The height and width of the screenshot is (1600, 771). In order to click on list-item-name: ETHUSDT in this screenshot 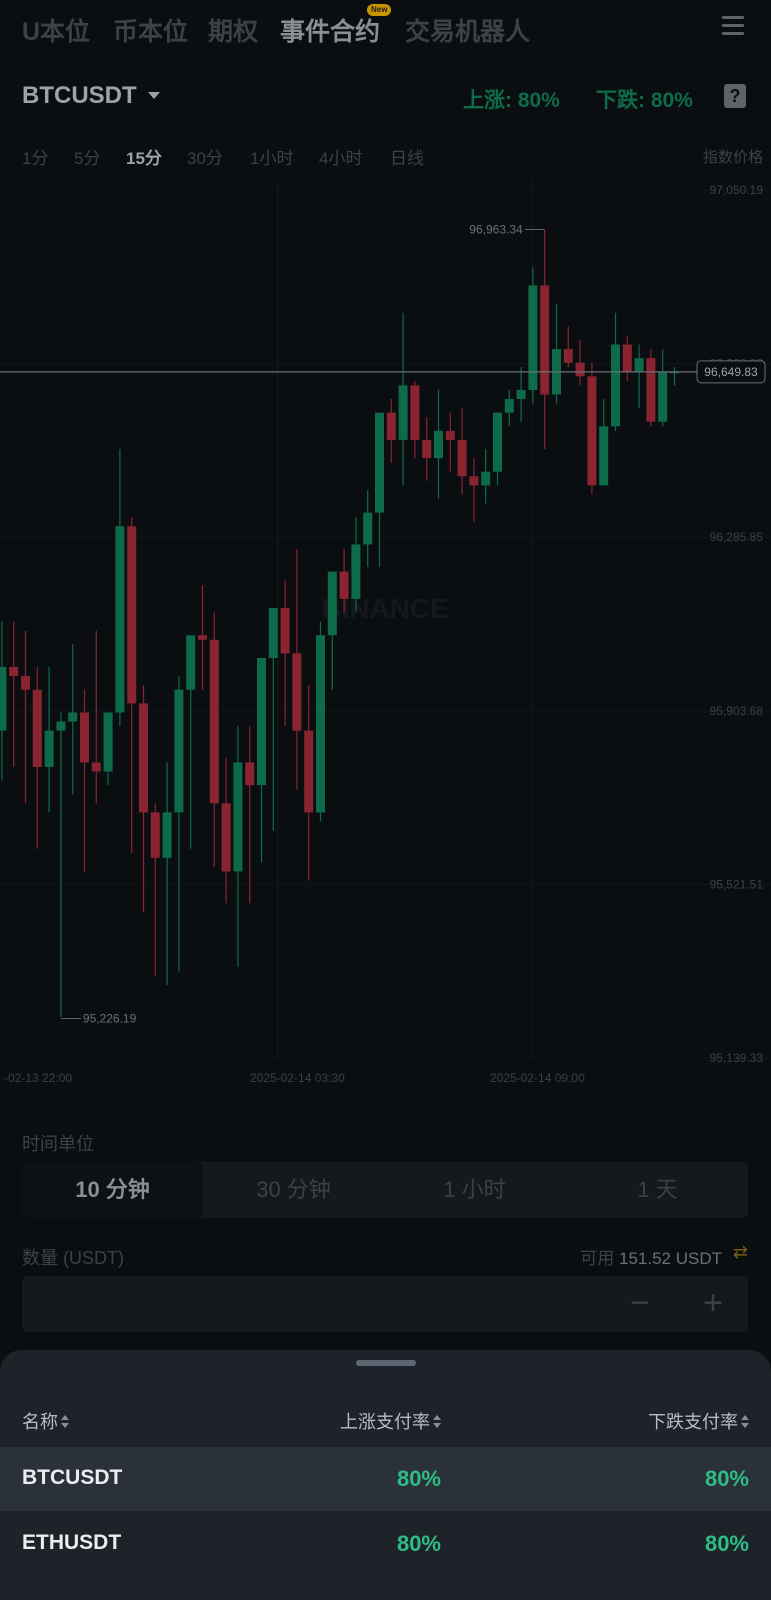, I will do `click(72, 1542)`.